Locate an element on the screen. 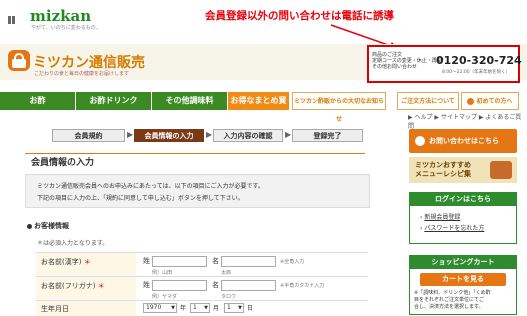  birth-label: 生年月日 is located at coordinates (55, 309).